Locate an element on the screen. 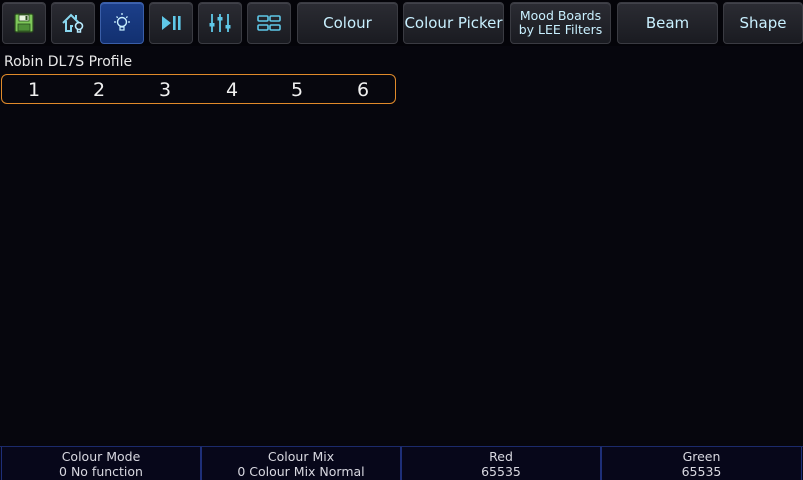  tab-mood-boards-line2: by LEE Filters is located at coordinates (560, 29).